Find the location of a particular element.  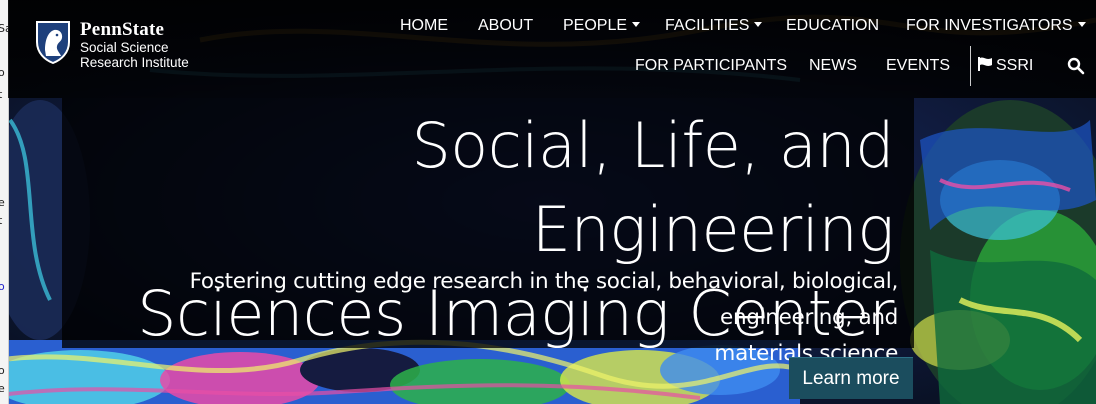

nav-ssri: SSRI is located at coordinates (1005, 66).